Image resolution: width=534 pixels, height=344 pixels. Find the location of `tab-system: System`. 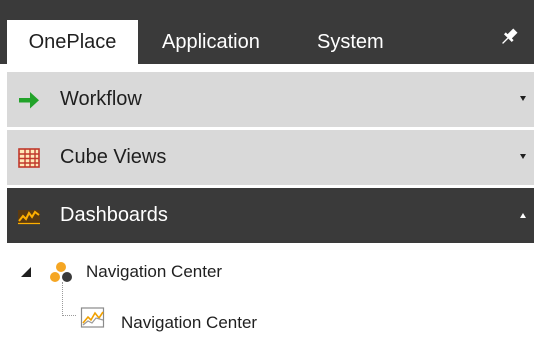

tab-system: System is located at coordinates (350, 42).